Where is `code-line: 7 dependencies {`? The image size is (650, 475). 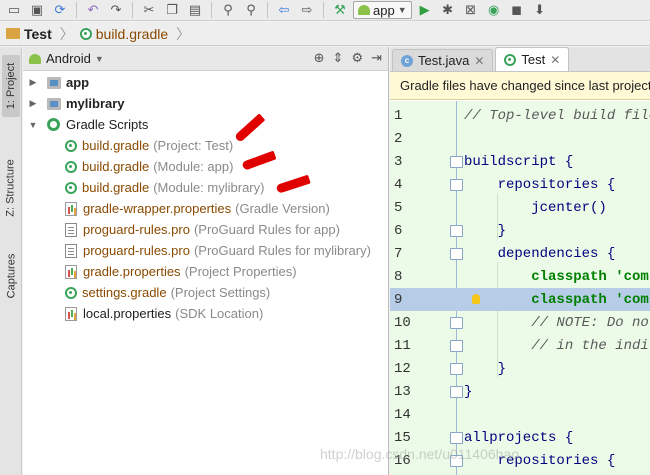
code-line: 7 dependencies { is located at coordinates (520, 253).